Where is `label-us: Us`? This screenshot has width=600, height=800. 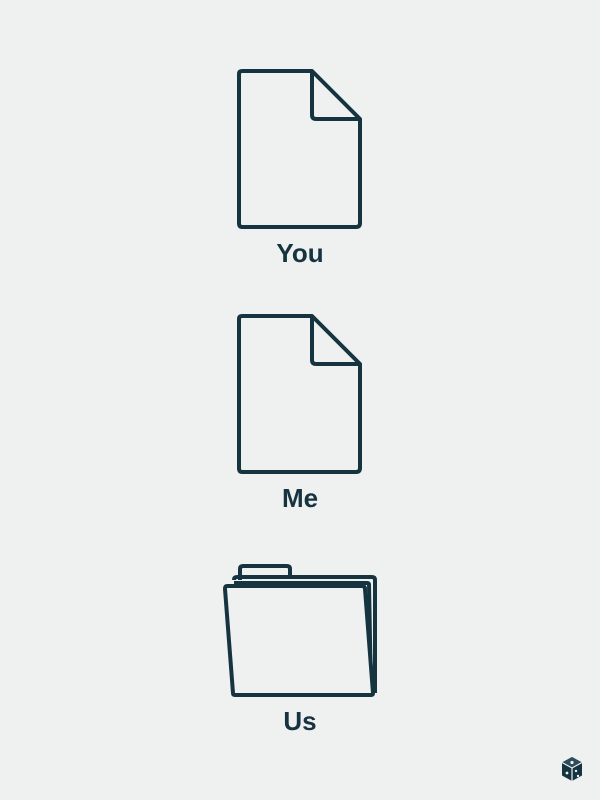
label-us: Us is located at coordinates (300, 721).